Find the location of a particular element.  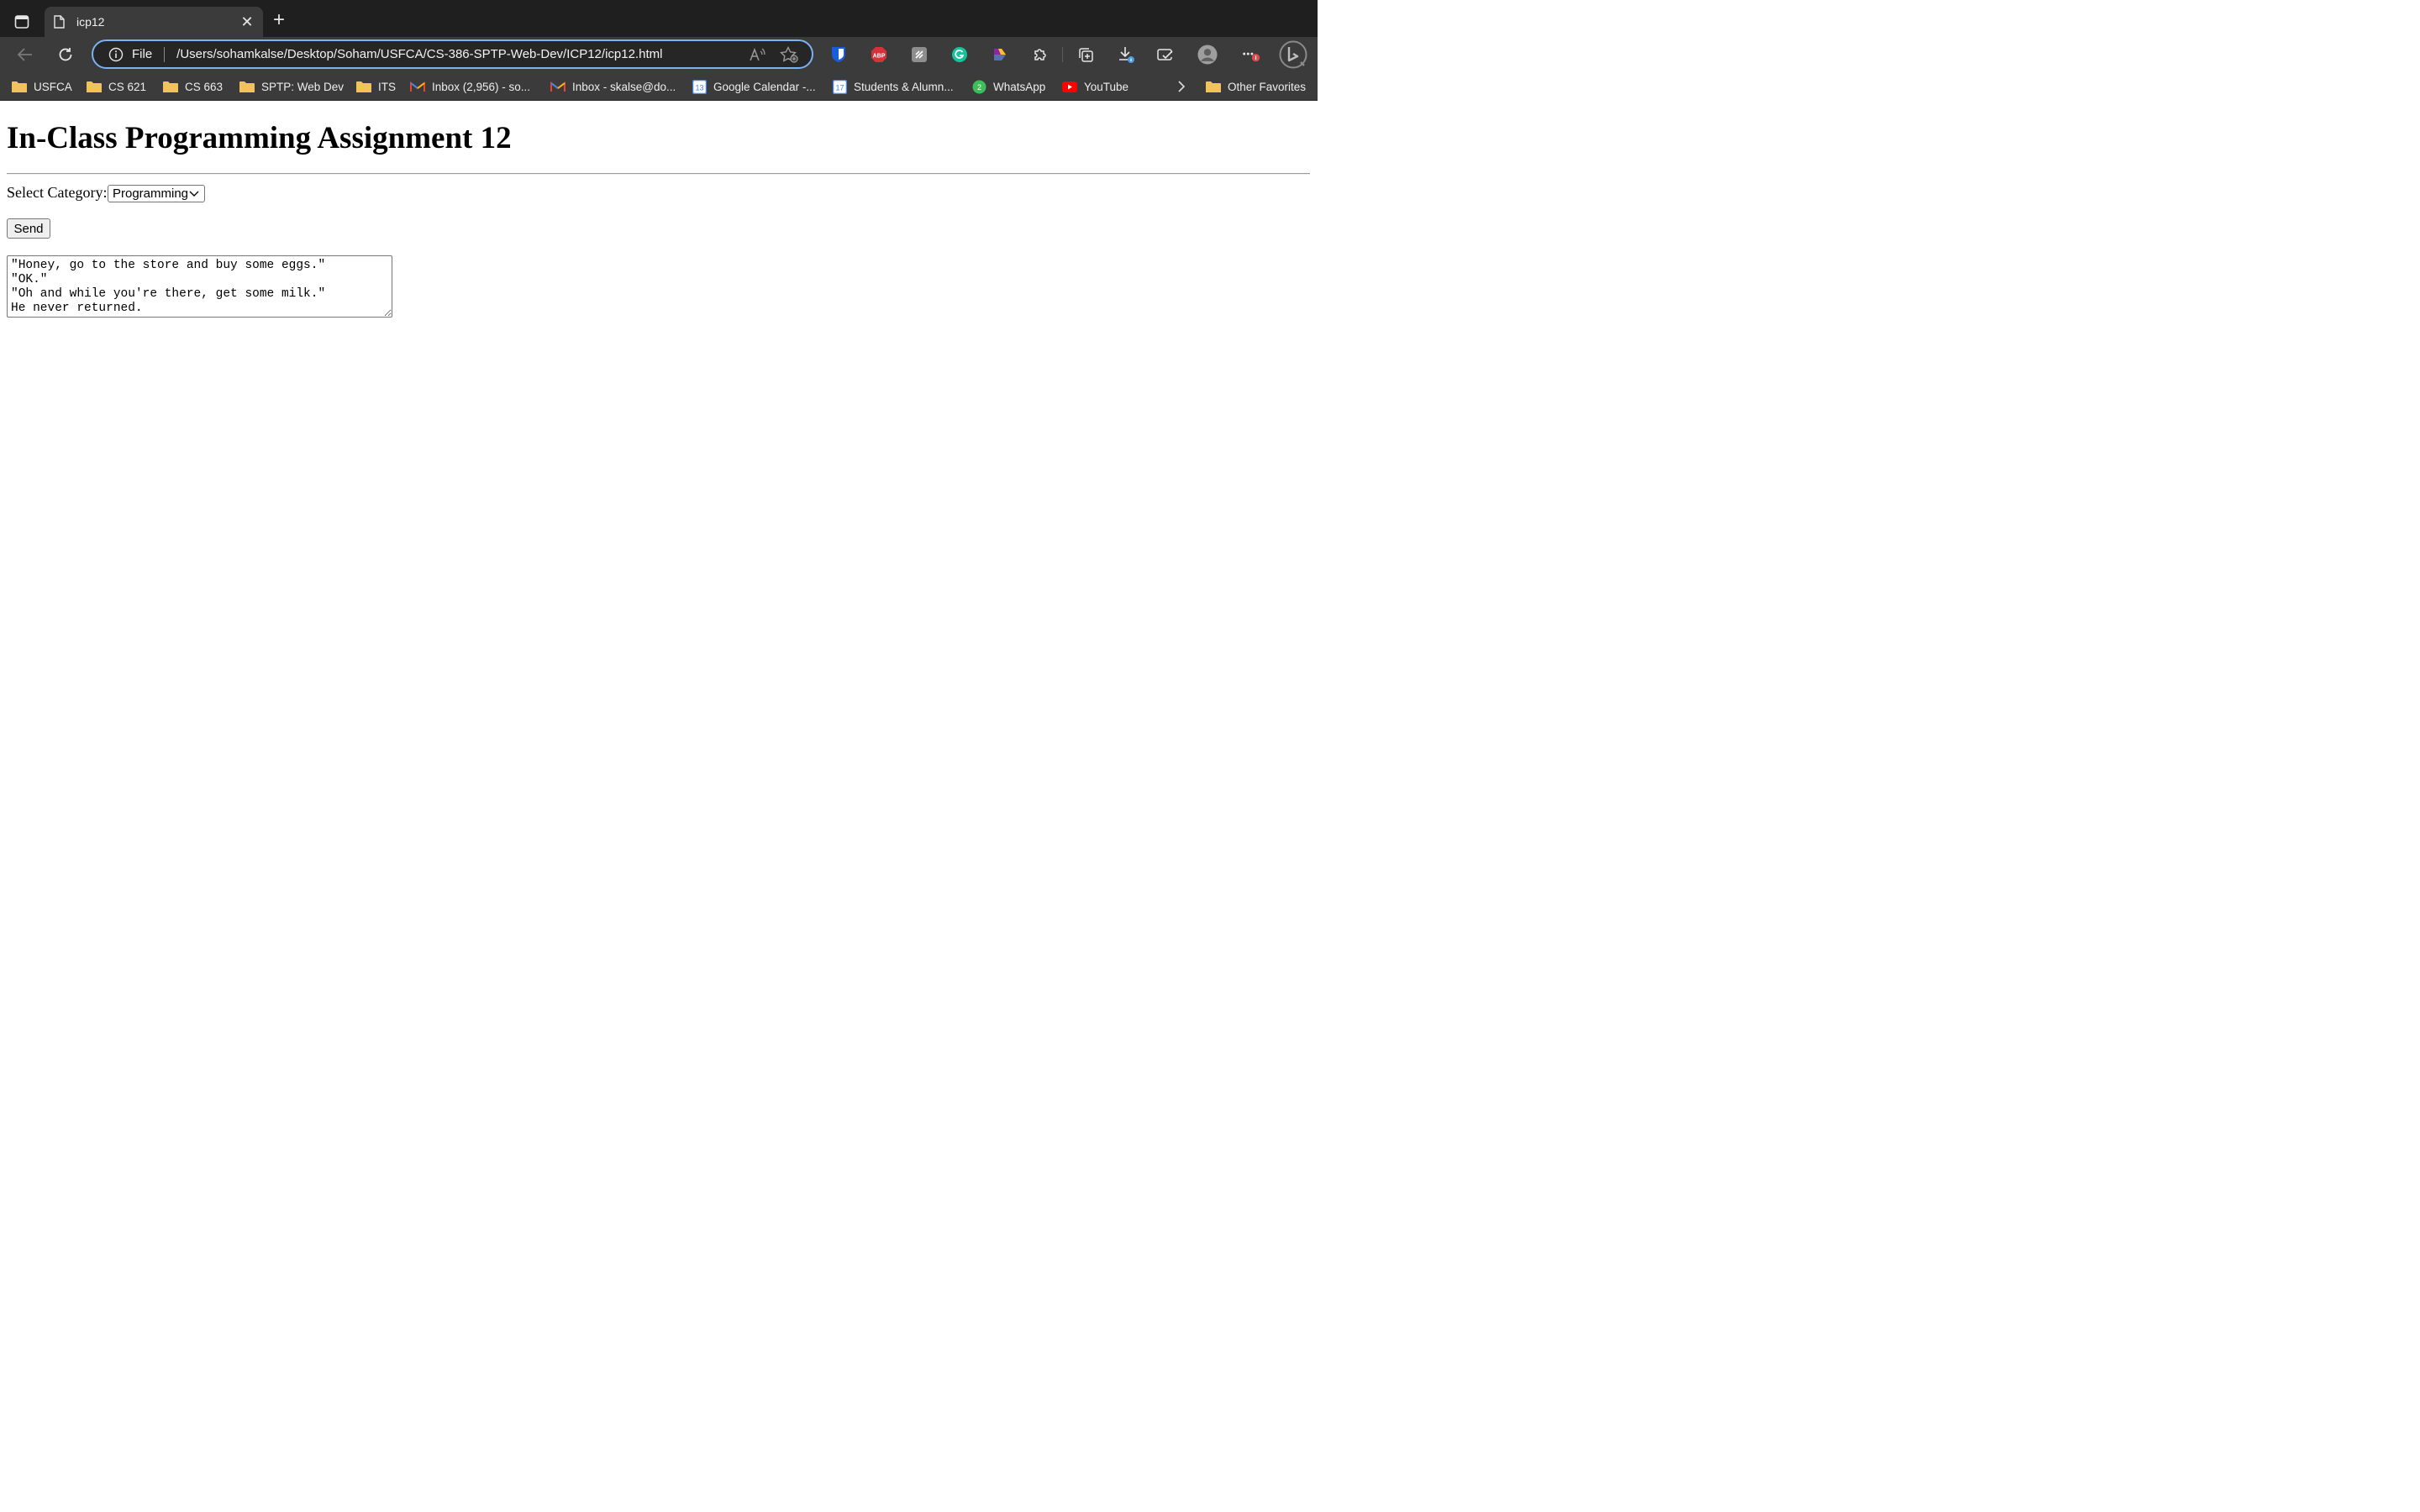

bookmark-label: CS 663 is located at coordinates (204, 86).